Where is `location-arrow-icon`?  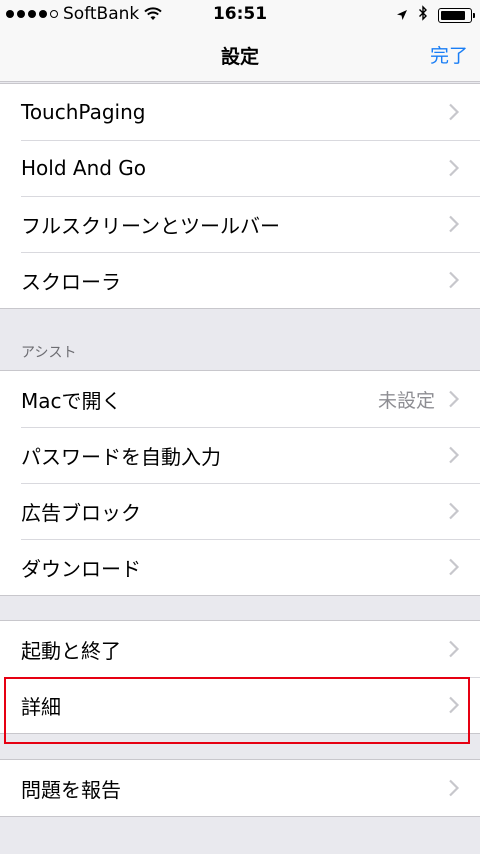
location-arrow-icon is located at coordinates (402, 16).